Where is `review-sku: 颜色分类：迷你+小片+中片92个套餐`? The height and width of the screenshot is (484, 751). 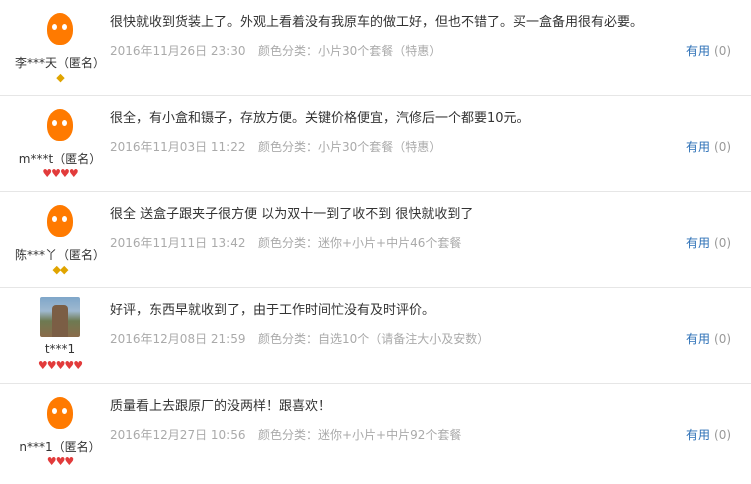 review-sku: 颜色分类：迷你+小片+中片92个套餐 is located at coordinates (360, 435).